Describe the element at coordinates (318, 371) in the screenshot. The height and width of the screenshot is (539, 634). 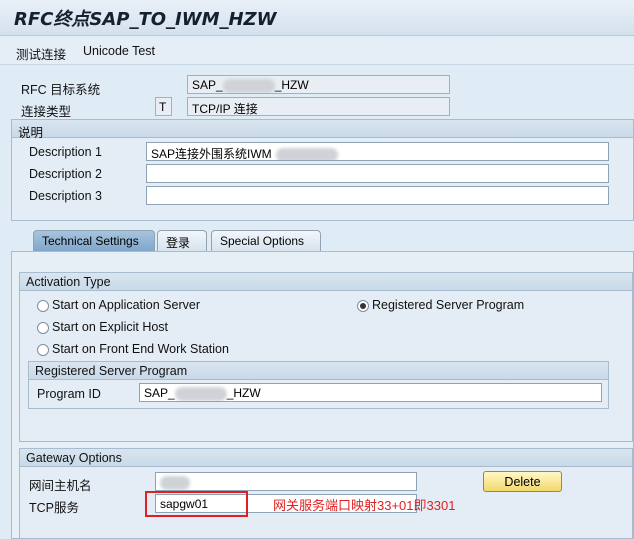
I see `registered-server-title: Registered Server Program` at that location.